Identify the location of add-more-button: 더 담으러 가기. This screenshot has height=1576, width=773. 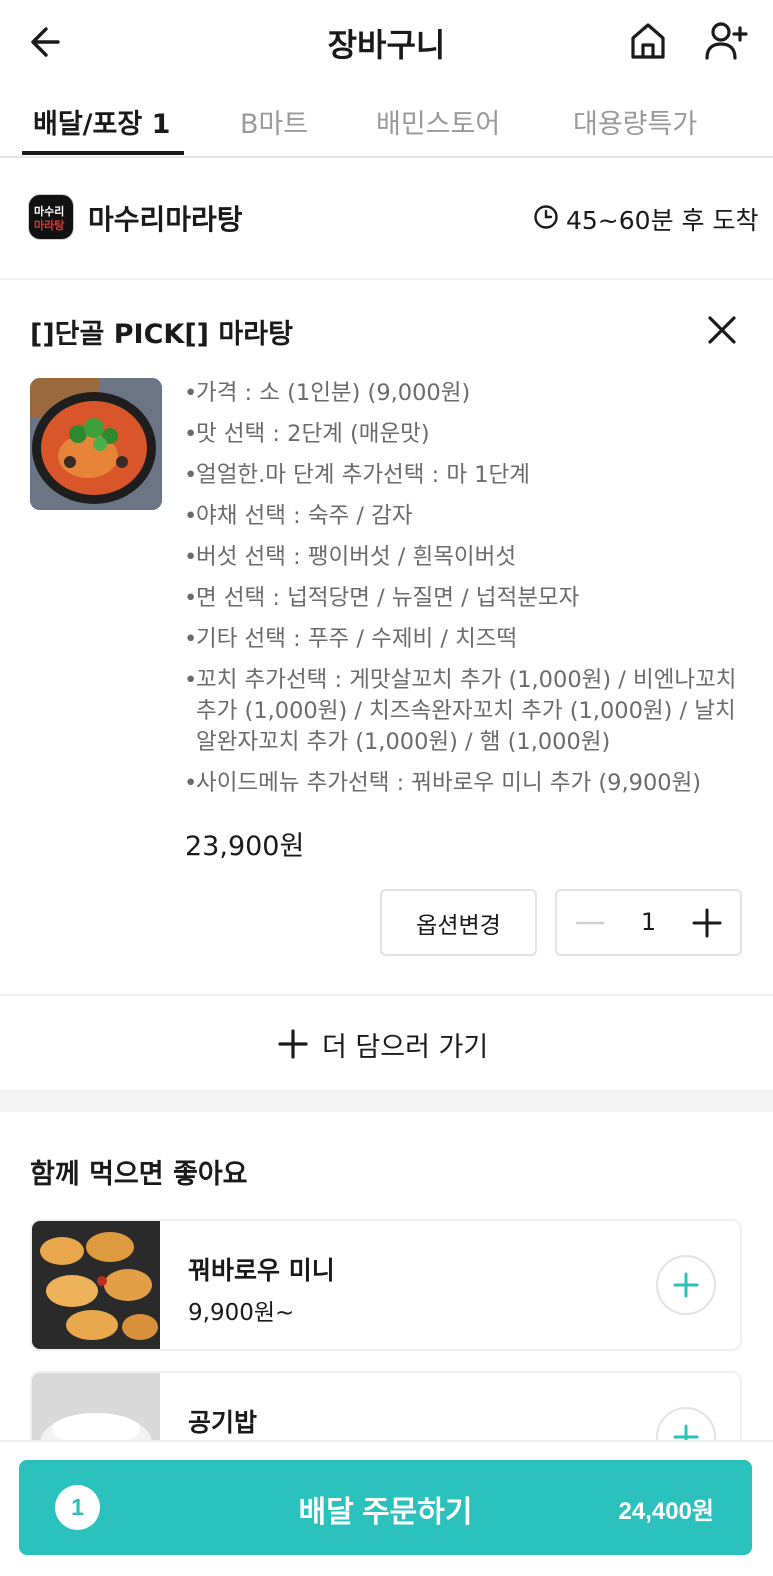
(383, 1044).